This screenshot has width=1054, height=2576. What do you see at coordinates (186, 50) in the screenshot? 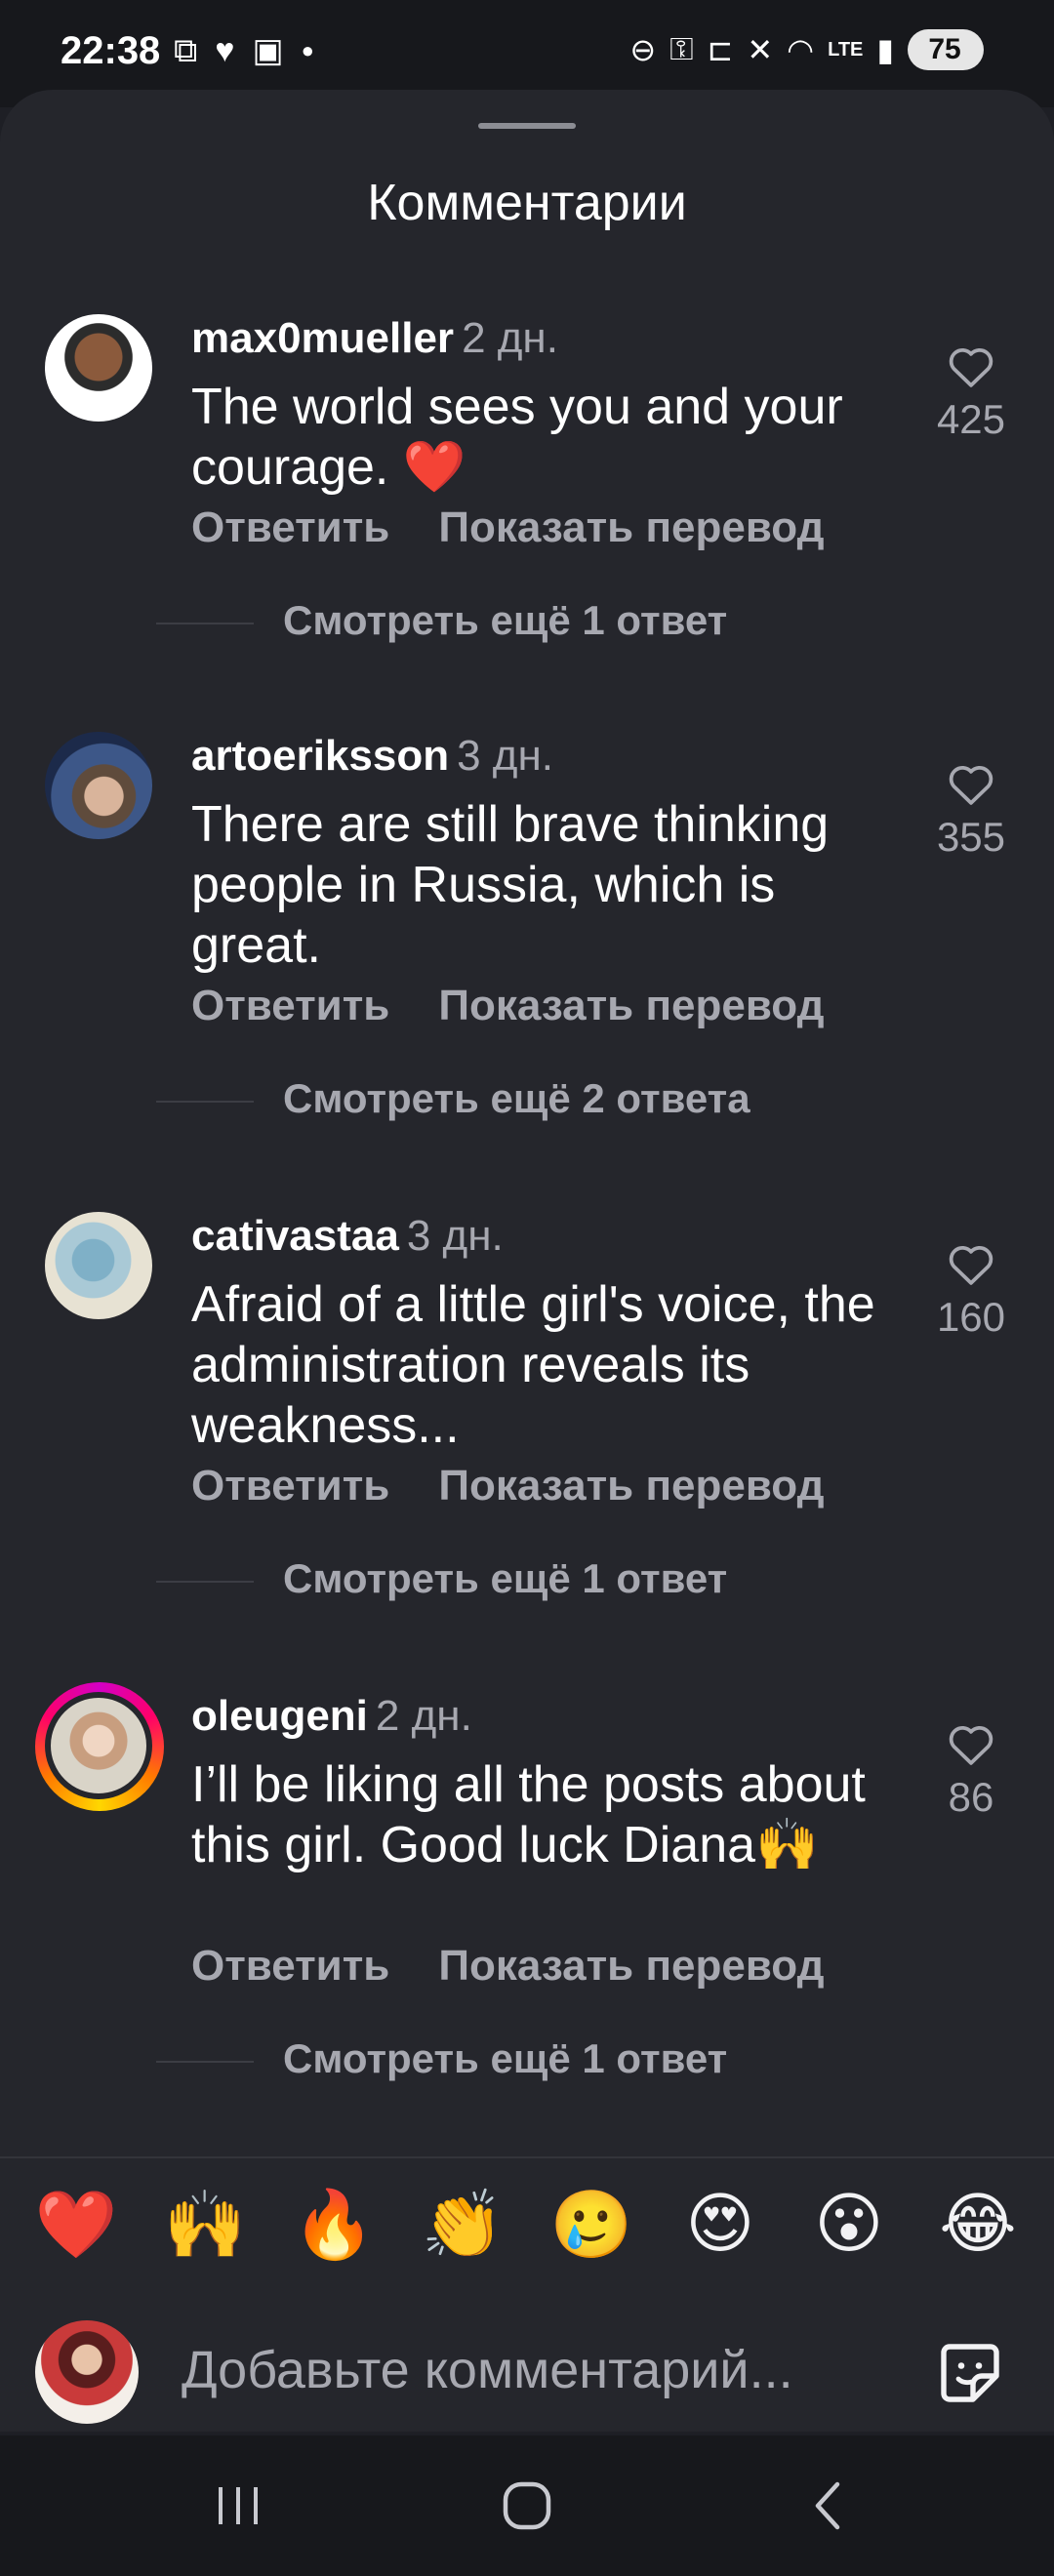
I see `screenshot-icon: ⧉` at bounding box center [186, 50].